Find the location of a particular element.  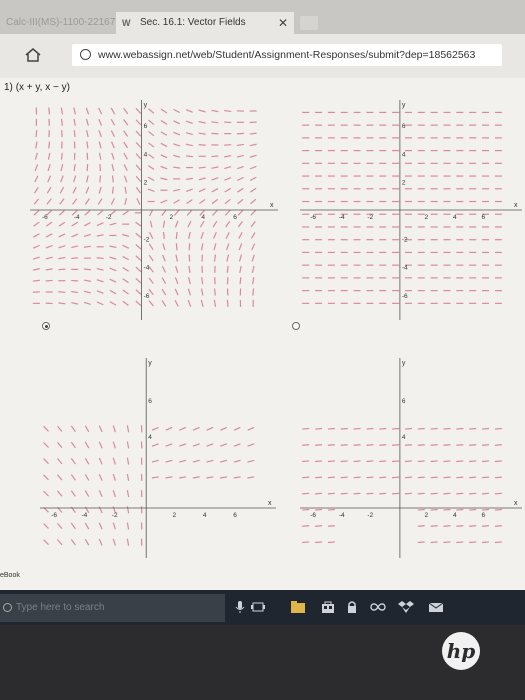

taskbar-search: Type here to search is located at coordinates (112, 608).